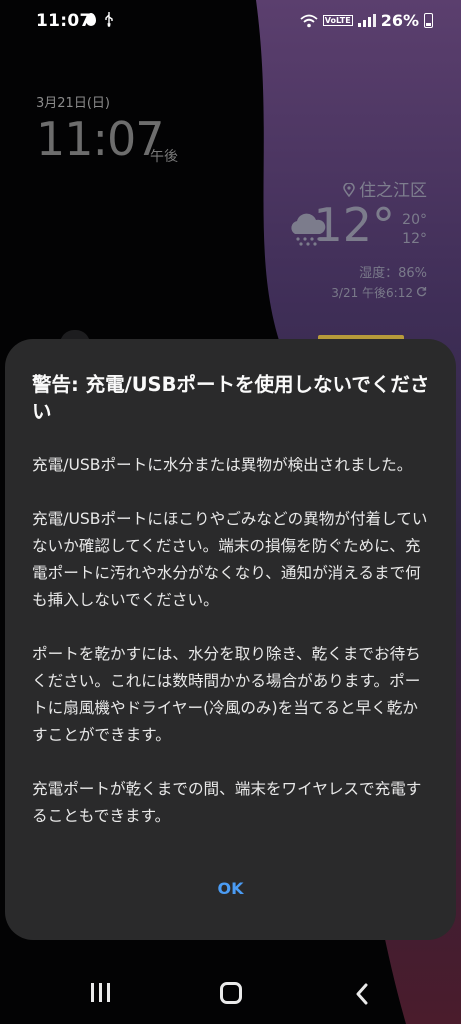 Image resolution: width=461 pixels, height=1024 pixels. Describe the element at coordinates (100, 139) in the screenshot. I see `lock-clock: 11:07` at that location.